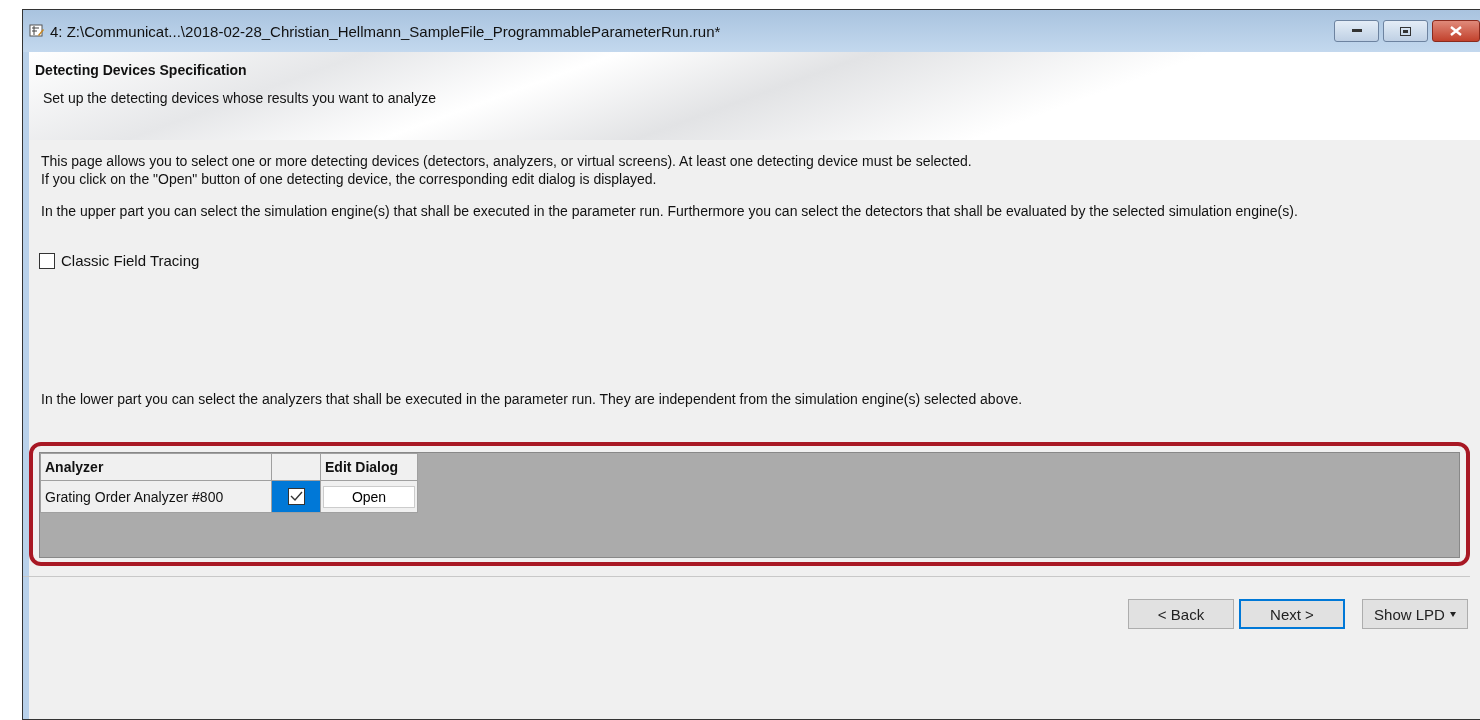  I want to click on lower-part-text: In the lower part you can select the analyzers that shall be executed in the parameter run. They are independent from the simulation engine(s) selected above., so click(532, 399).